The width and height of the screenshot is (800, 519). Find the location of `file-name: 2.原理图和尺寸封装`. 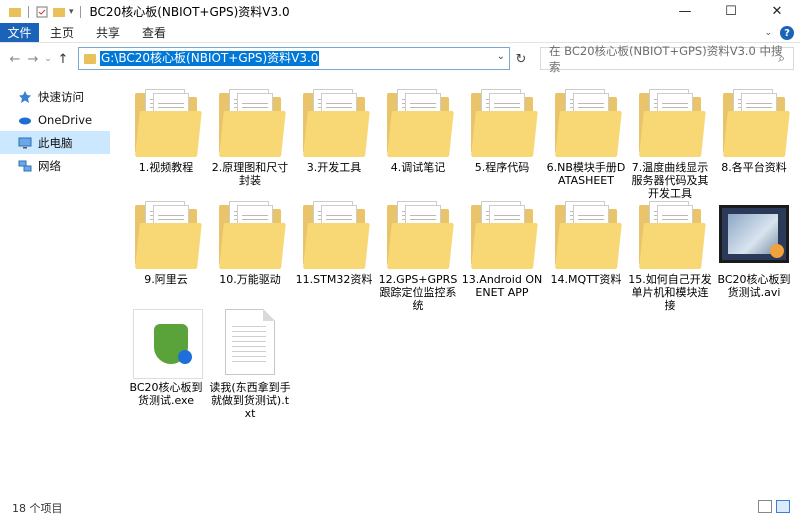

file-name: 2.原理图和尺寸封装 is located at coordinates (250, 174).